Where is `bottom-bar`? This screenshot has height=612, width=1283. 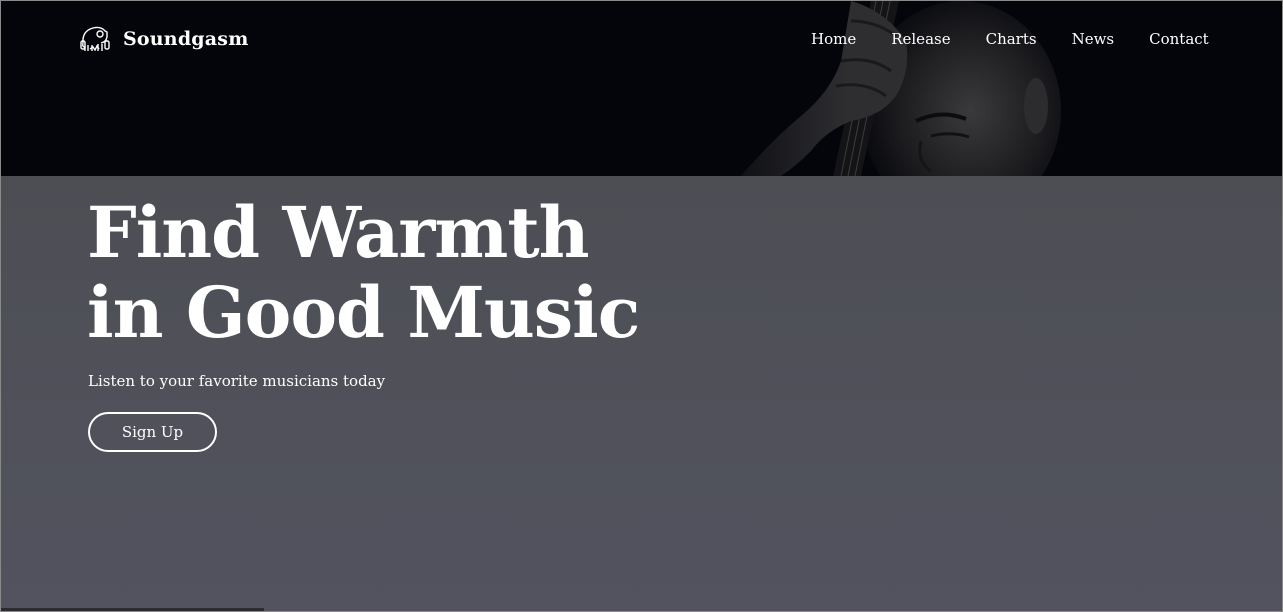
bottom-bar is located at coordinates (132, 609).